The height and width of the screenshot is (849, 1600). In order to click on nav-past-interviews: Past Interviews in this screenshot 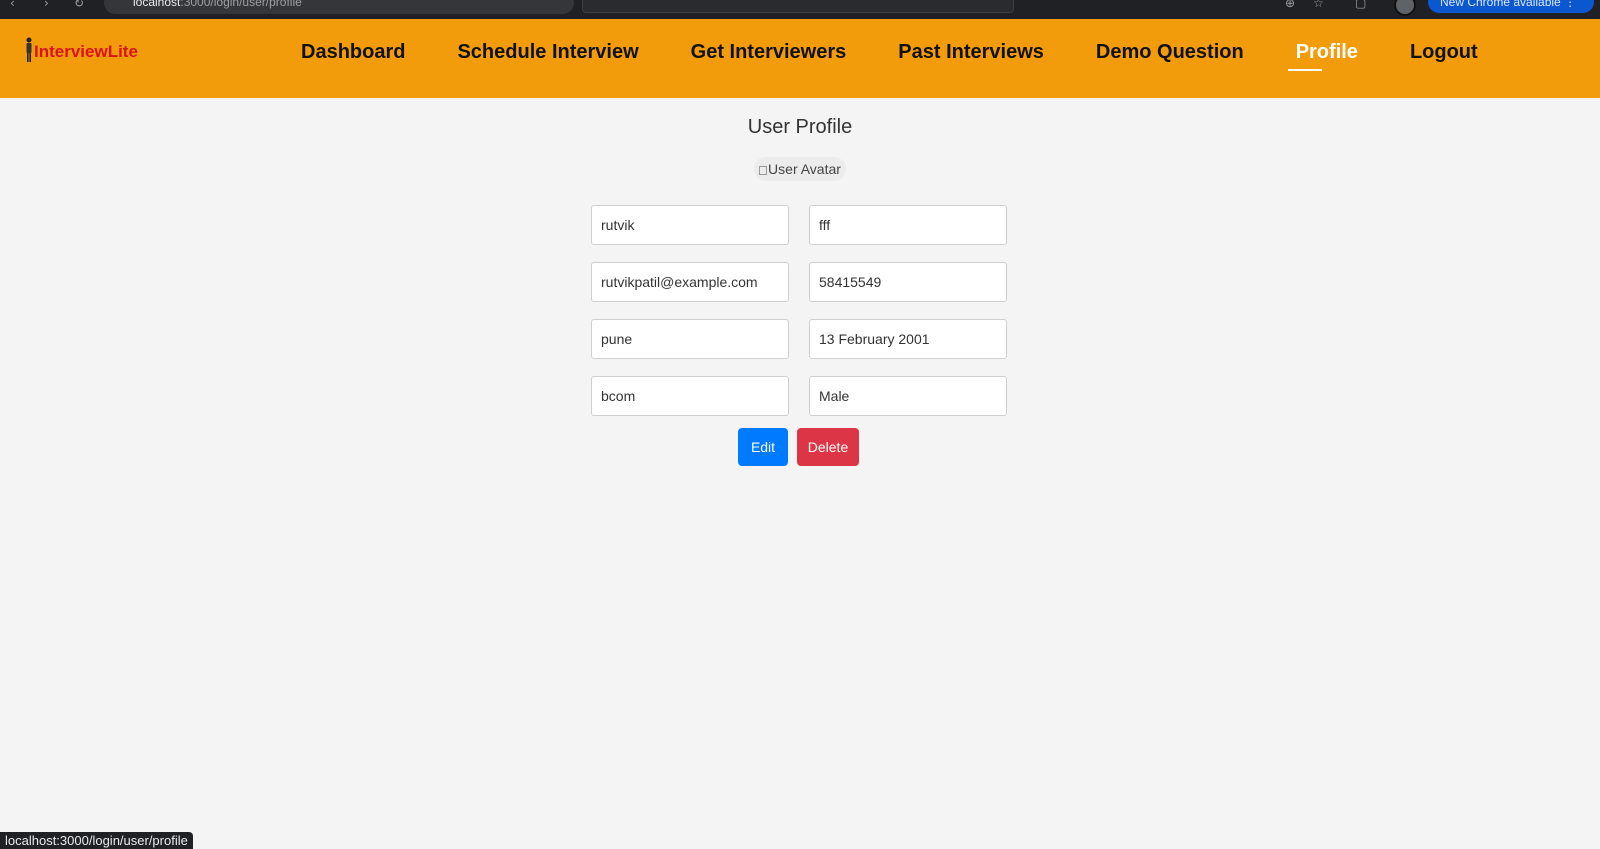, I will do `click(971, 52)`.